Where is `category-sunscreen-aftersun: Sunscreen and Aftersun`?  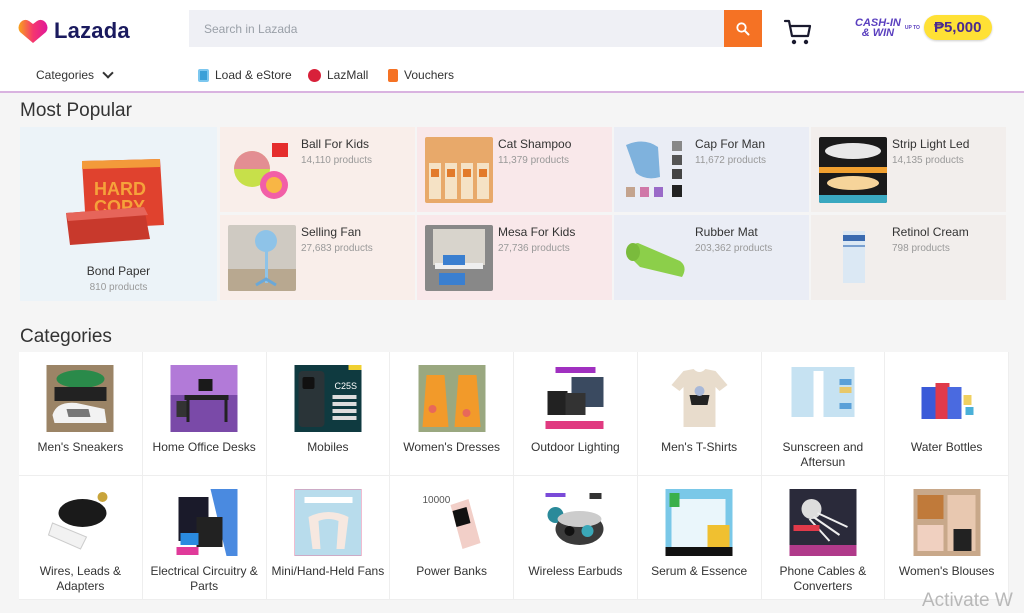
category-sunscreen-aftersun: Sunscreen and Aftersun is located at coordinates (823, 414).